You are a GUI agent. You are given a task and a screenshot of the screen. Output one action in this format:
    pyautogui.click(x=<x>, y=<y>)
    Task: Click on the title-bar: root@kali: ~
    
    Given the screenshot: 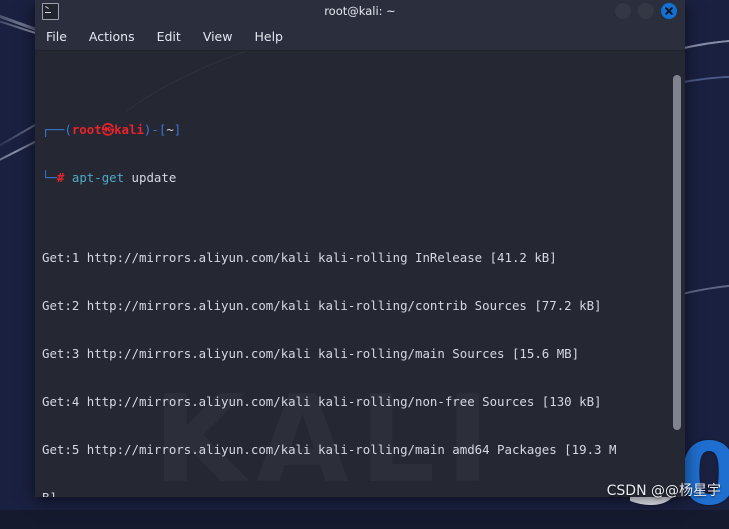 What is the action you would take?
    pyautogui.click(x=360, y=11)
    